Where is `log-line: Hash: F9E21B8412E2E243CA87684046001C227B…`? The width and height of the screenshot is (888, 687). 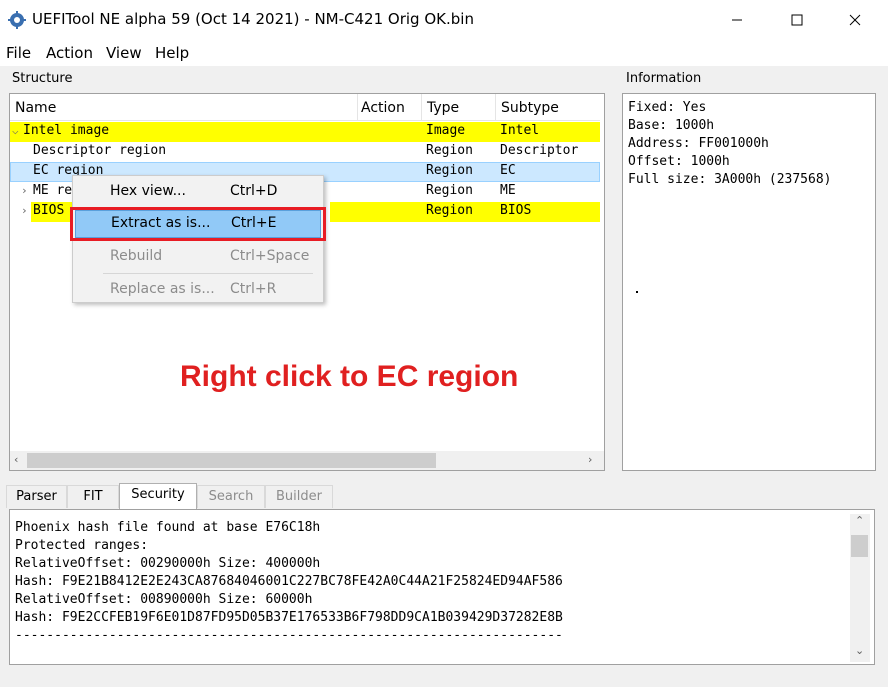
log-line: Hash: F9E21B8412E2E243CA87684046001C227B… is located at coordinates (289, 581).